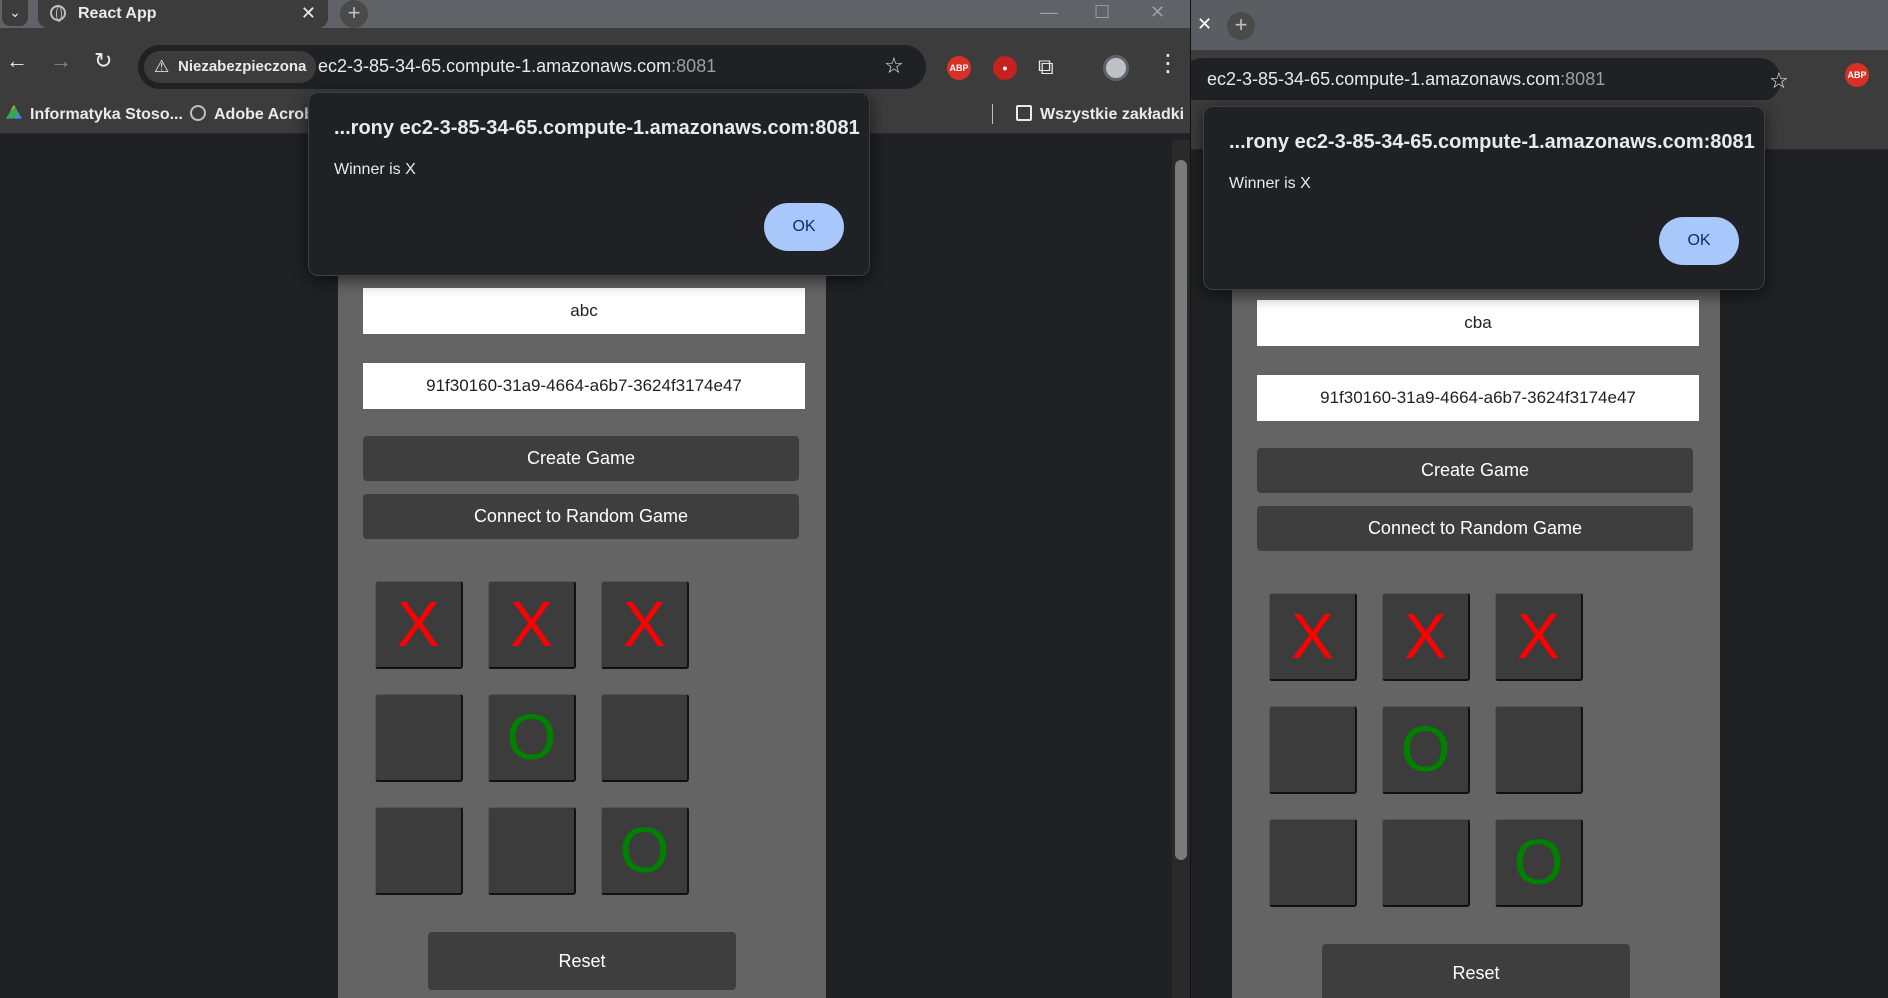 The height and width of the screenshot is (998, 1888). Describe the element at coordinates (1478, 323) in the screenshot. I see `player-name-field: cba` at that location.